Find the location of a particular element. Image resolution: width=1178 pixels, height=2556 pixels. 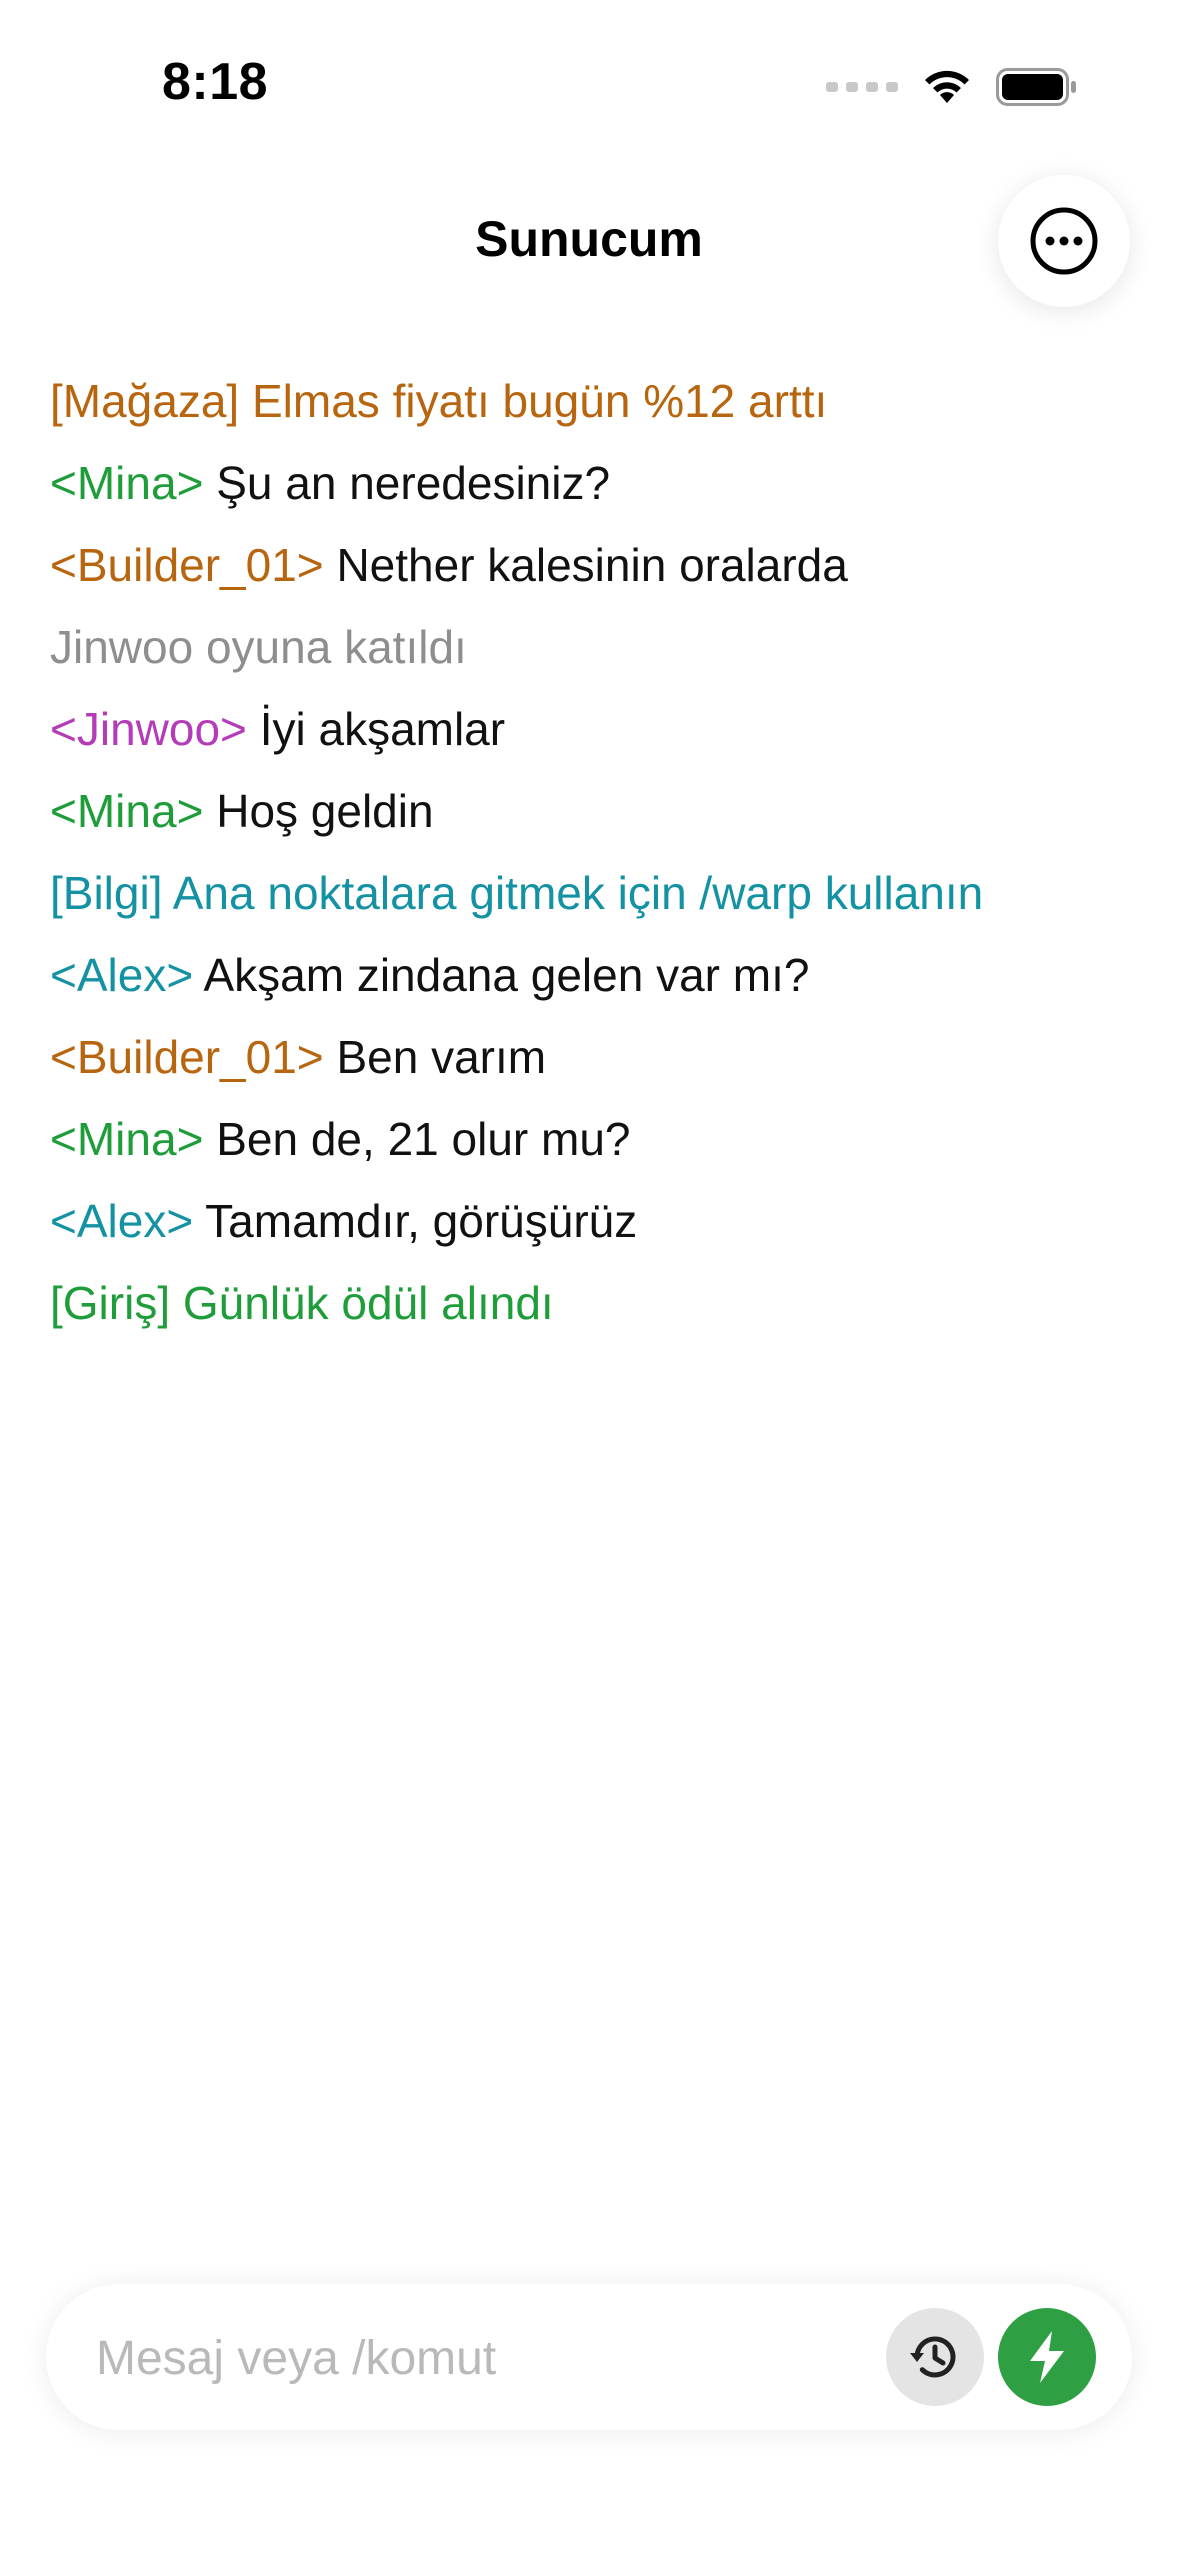

chat-line: <Alex> Tamamdır, görüşürüz is located at coordinates (595, 1221).